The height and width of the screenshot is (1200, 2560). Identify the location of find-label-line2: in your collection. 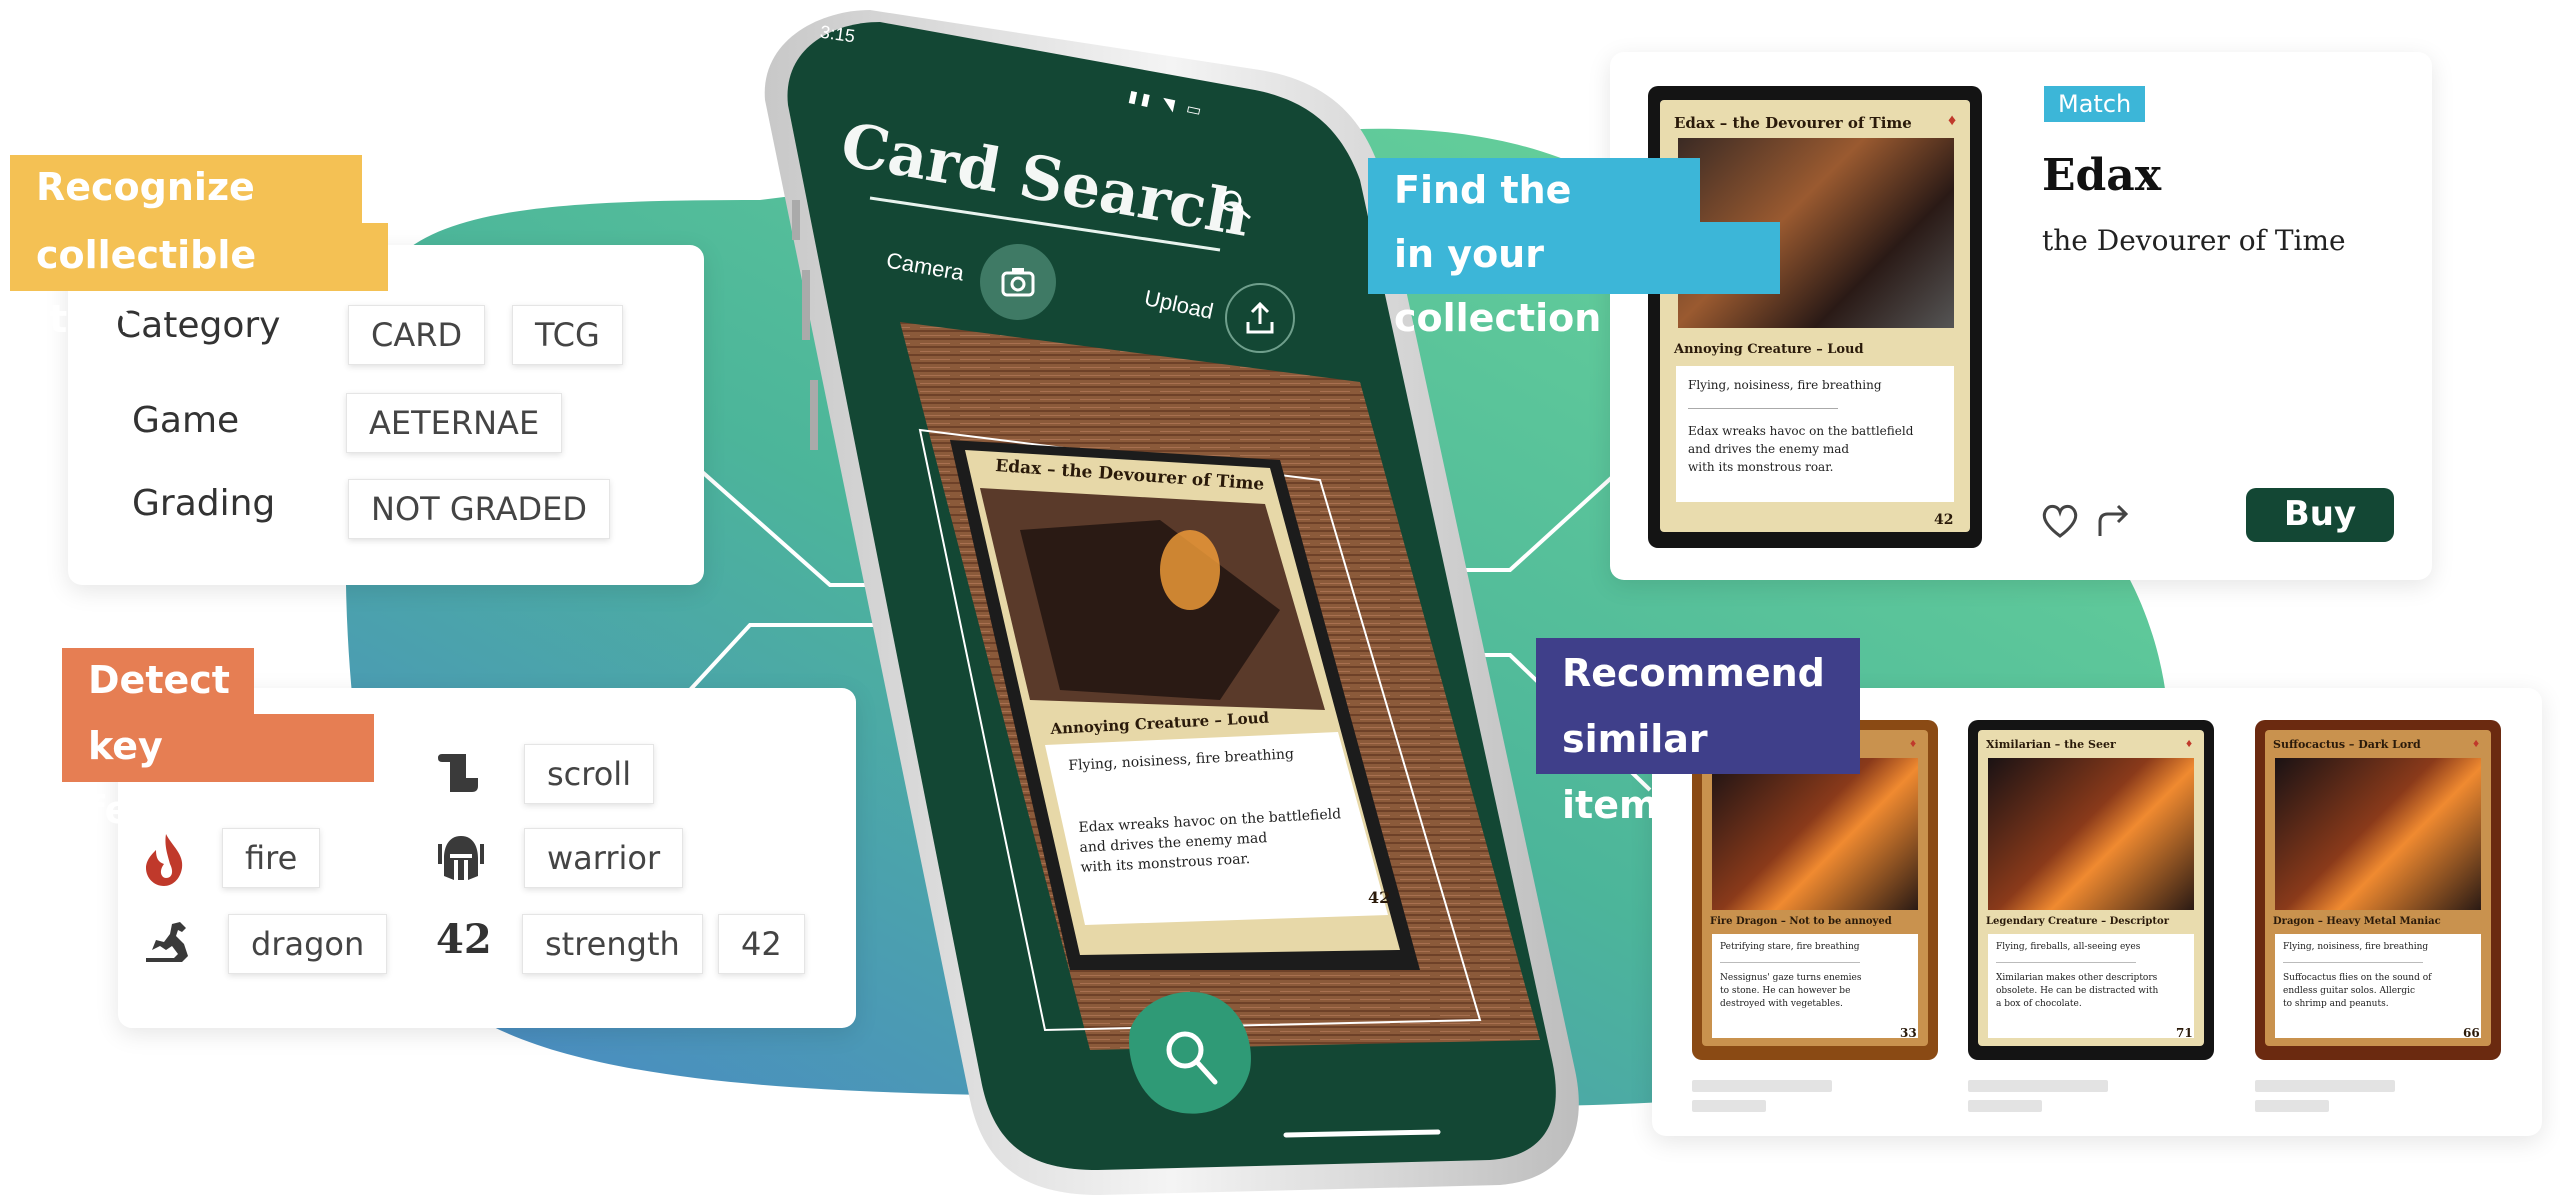
(1498, 286).